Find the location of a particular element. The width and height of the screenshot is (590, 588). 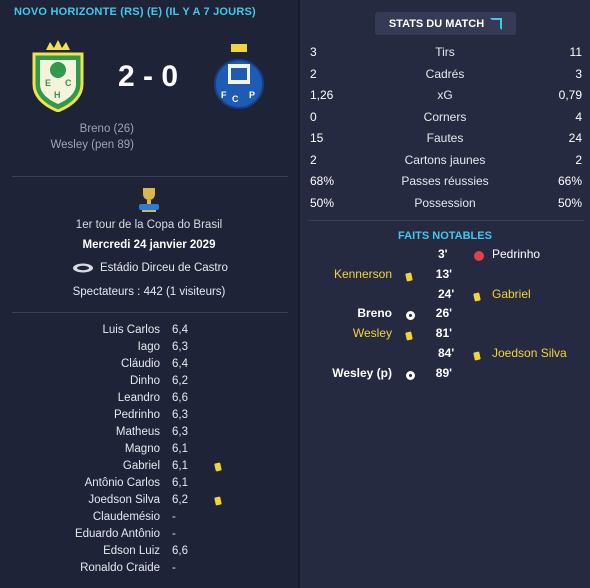

event-row: 3' Pedrinho is located at coordinates (445, 254).